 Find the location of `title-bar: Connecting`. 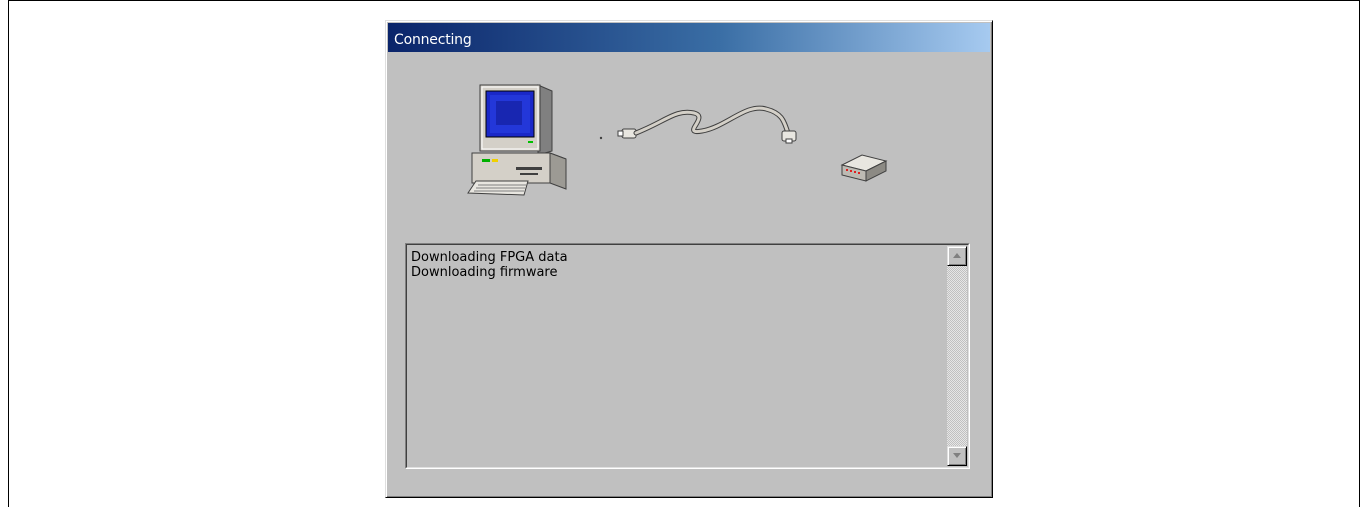

title-bar: Connecting is located at coordinates (689, 37).